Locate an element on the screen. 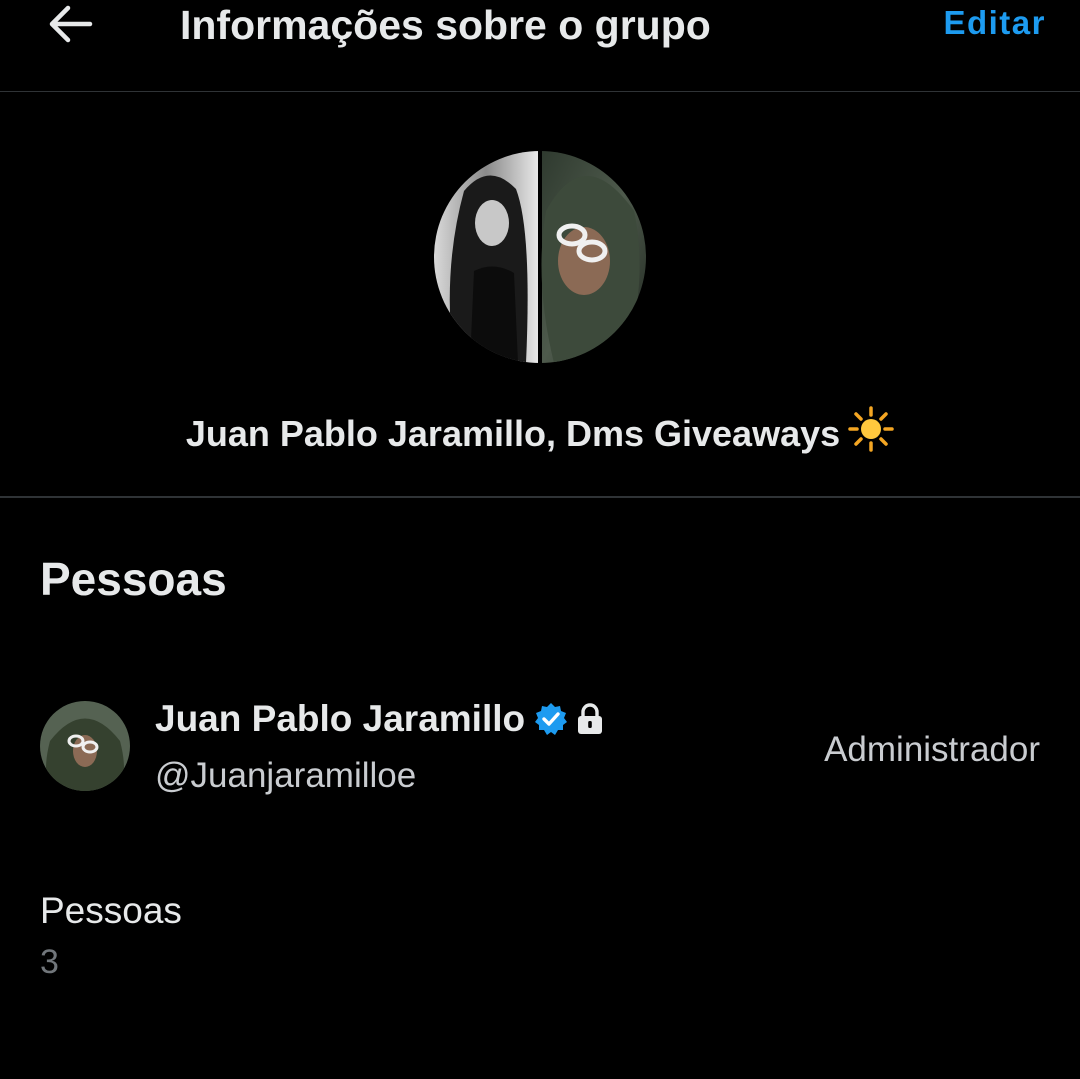 The width and height of the screenshot is (1080, 1079). group-avatar-photo is located at coordinates (540, 257).